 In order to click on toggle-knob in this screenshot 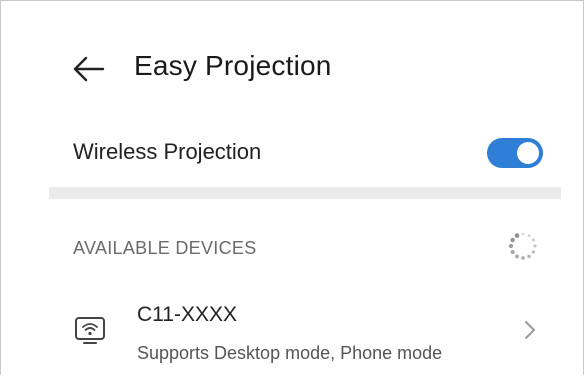, I will do `click(528, 153)`.